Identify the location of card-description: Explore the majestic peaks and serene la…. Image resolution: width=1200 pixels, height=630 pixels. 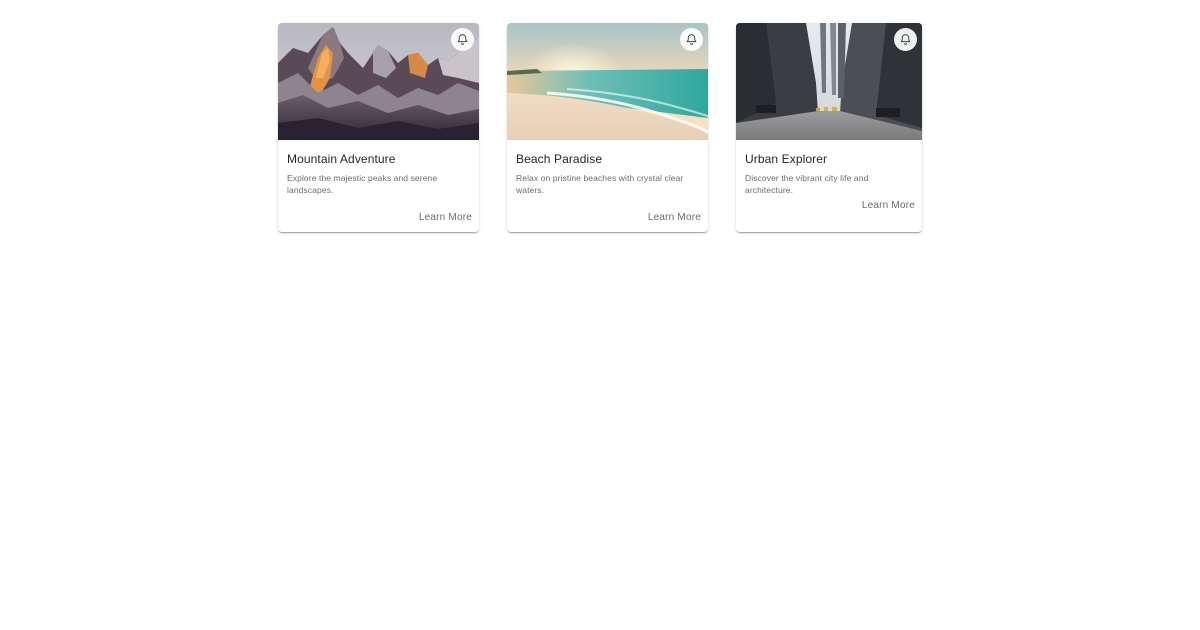
(362, 184).